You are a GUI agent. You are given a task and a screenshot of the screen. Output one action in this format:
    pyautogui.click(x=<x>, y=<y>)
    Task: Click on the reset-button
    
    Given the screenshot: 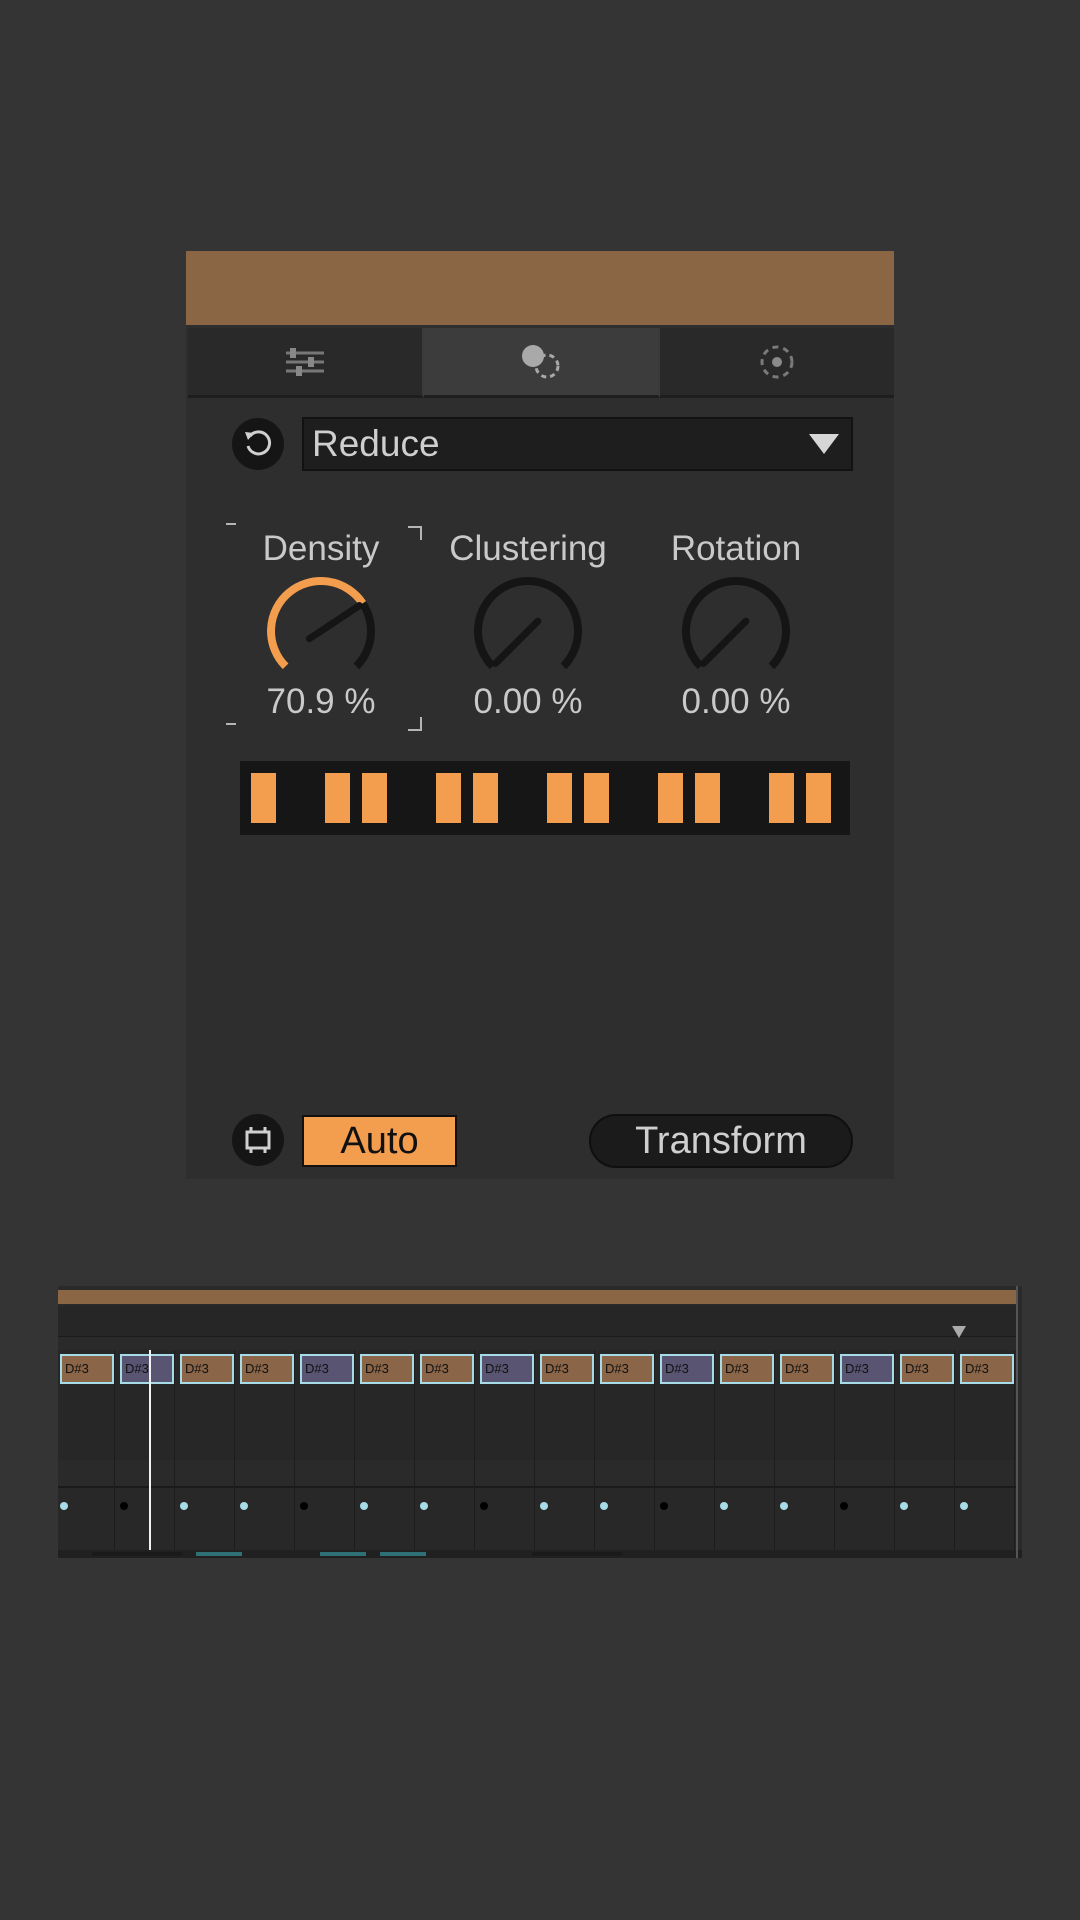 What is the action you would take?
    pyautogui.click(x=258, y=444)
    